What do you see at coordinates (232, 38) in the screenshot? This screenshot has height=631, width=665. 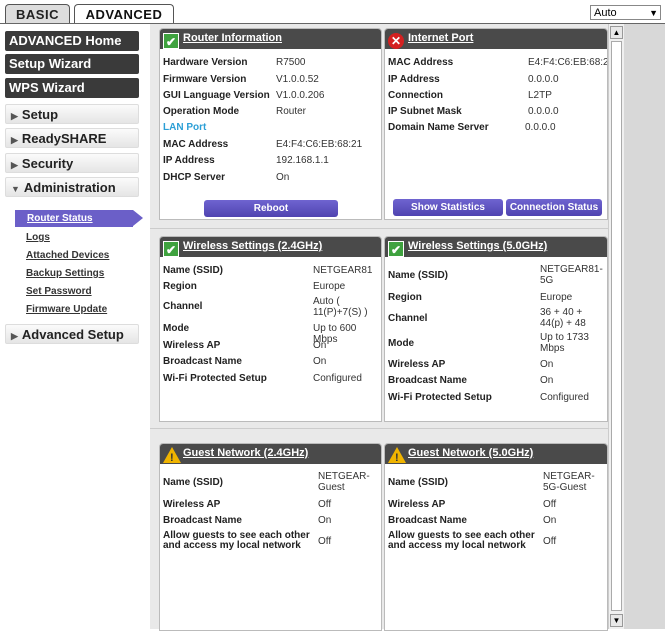 I see `router-info-title: Router Information` at bounding box center [232, 38].